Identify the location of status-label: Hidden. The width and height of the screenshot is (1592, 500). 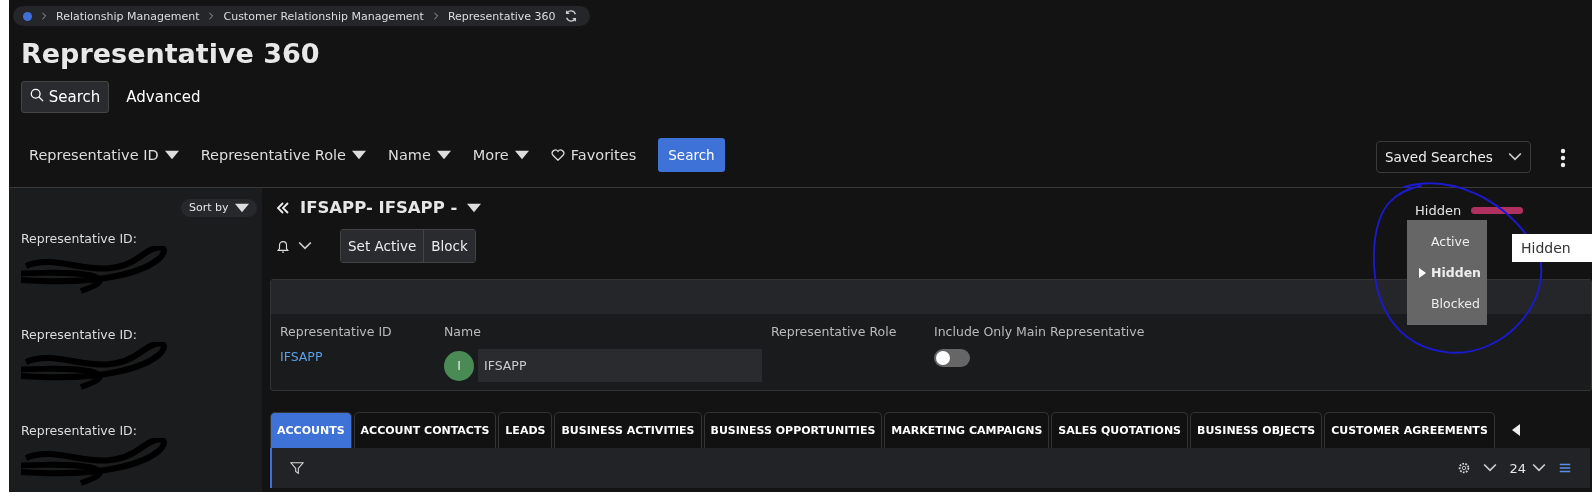
(1438, 210).